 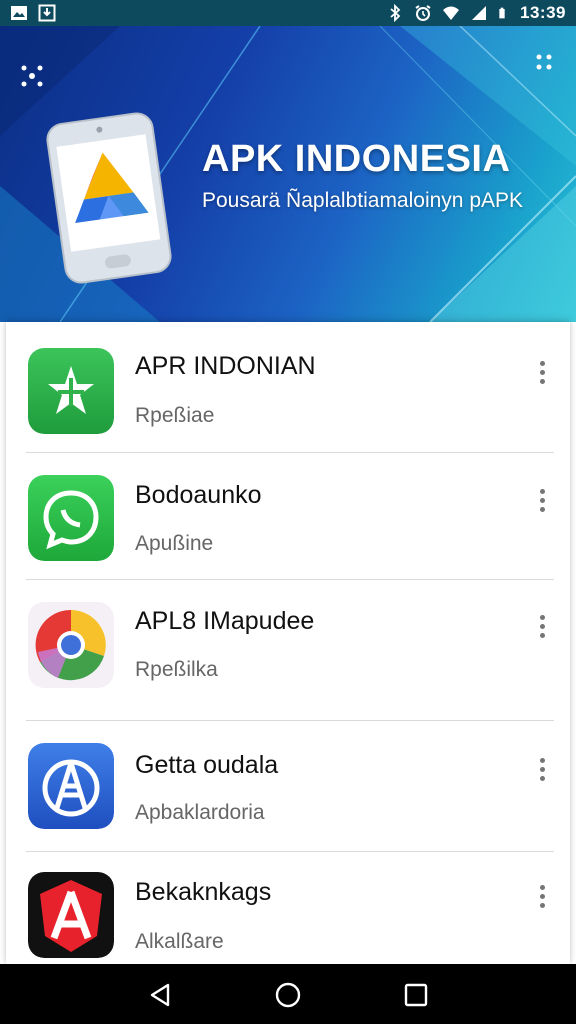 I want to click on phone-drive-illustration, so click(x=109, y=198).